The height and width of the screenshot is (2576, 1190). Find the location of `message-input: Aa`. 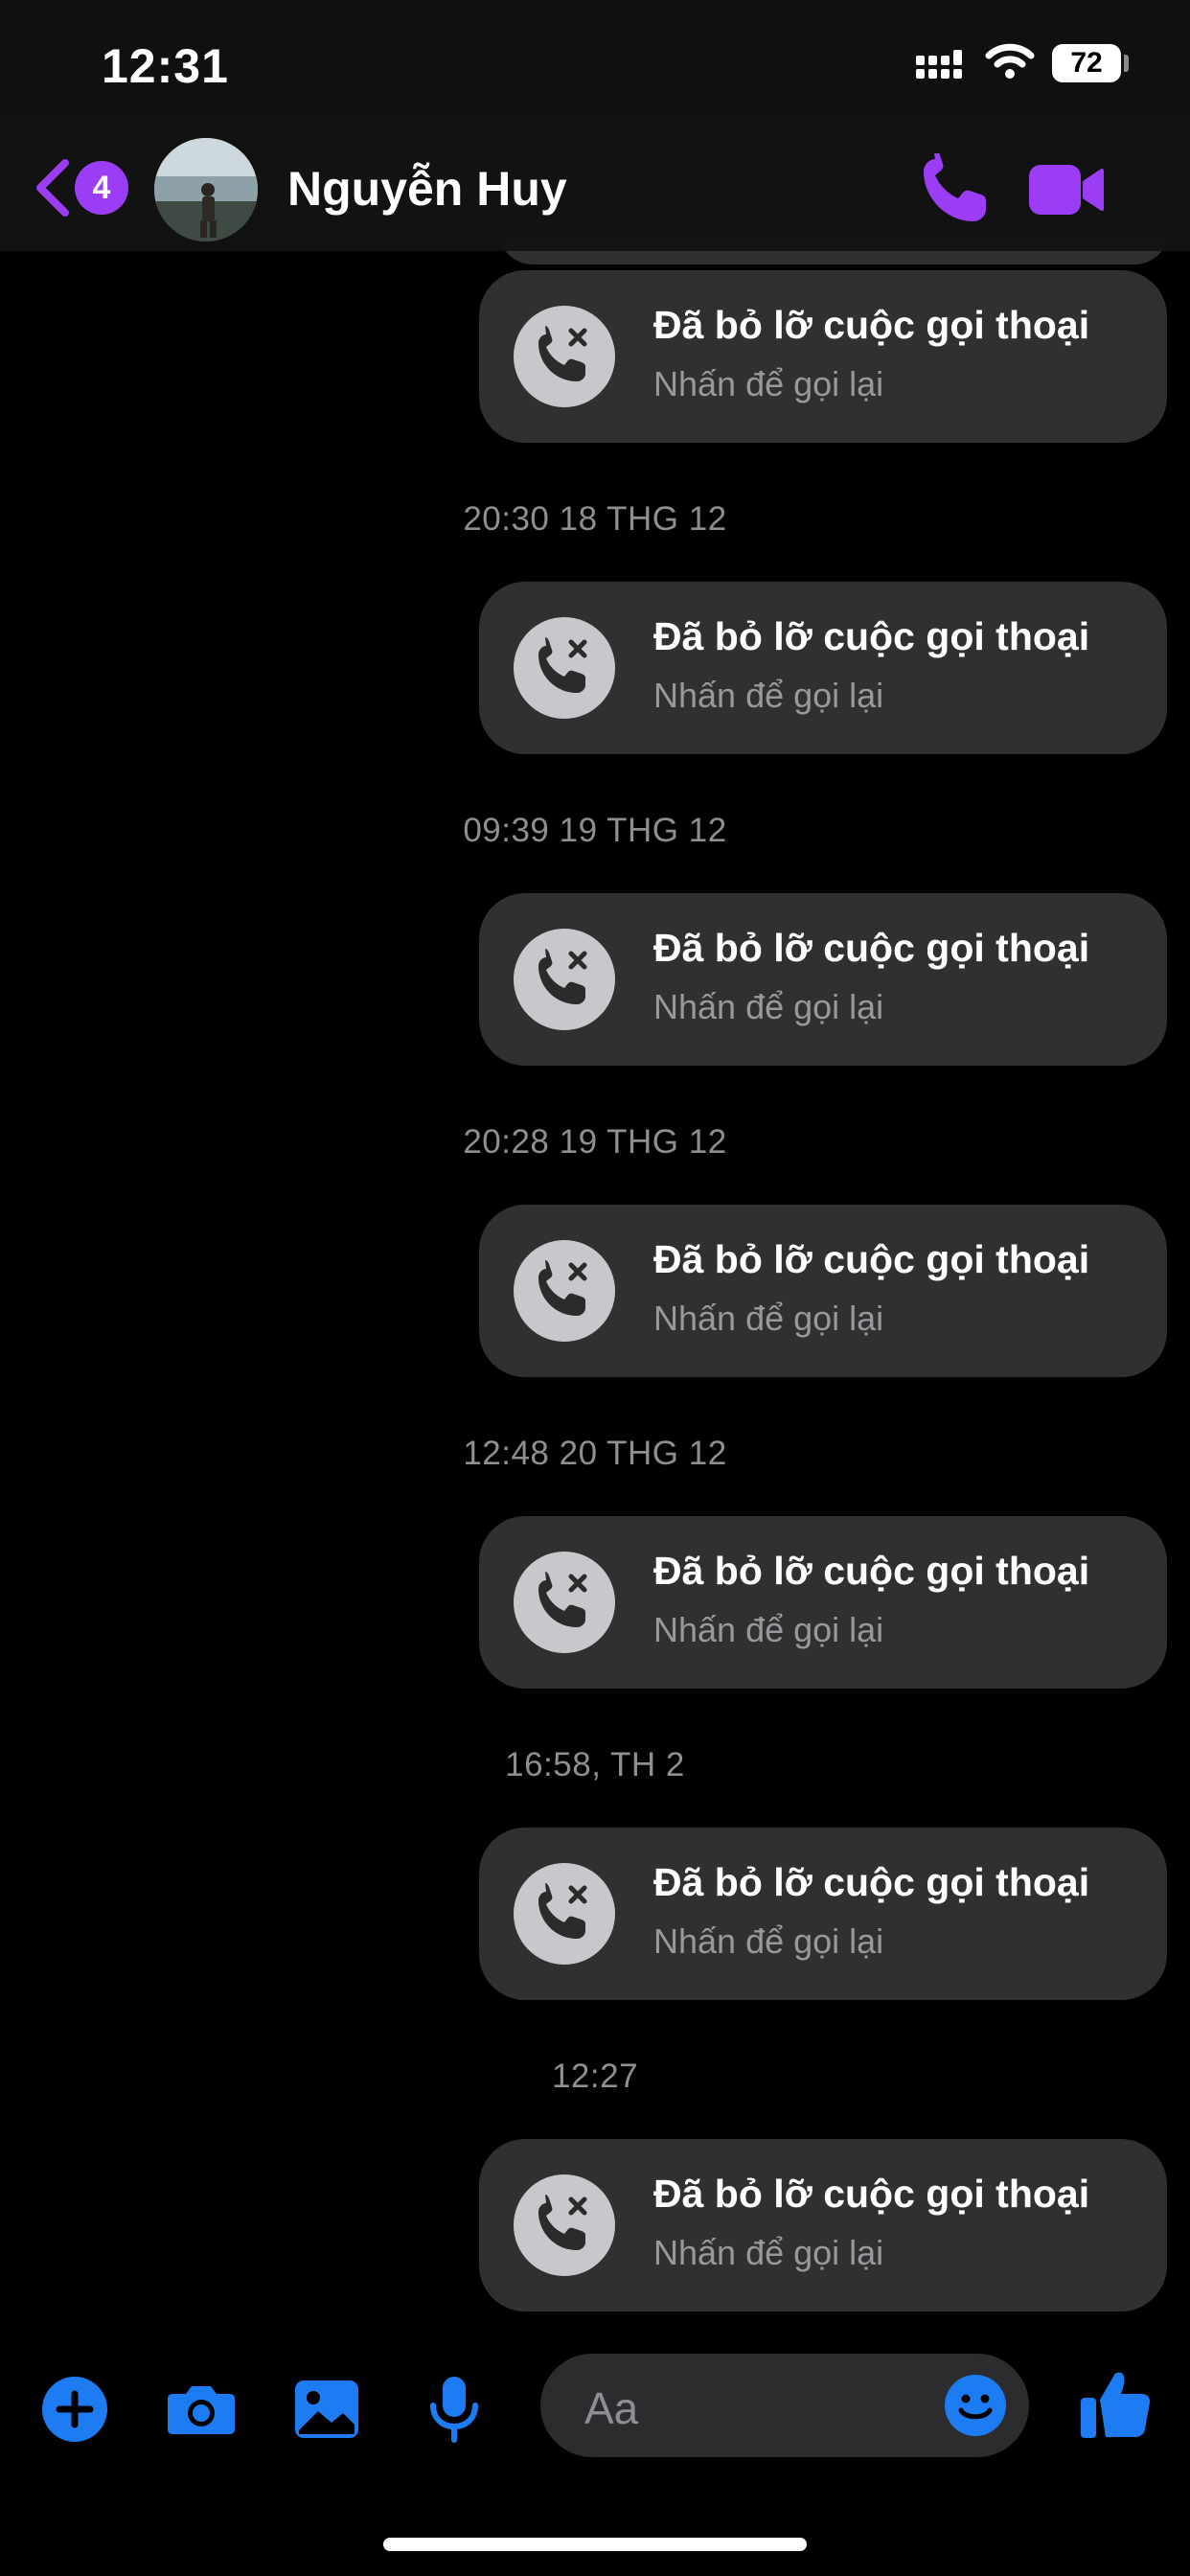

message-input: Aa is located at coordinates (785, 2405).